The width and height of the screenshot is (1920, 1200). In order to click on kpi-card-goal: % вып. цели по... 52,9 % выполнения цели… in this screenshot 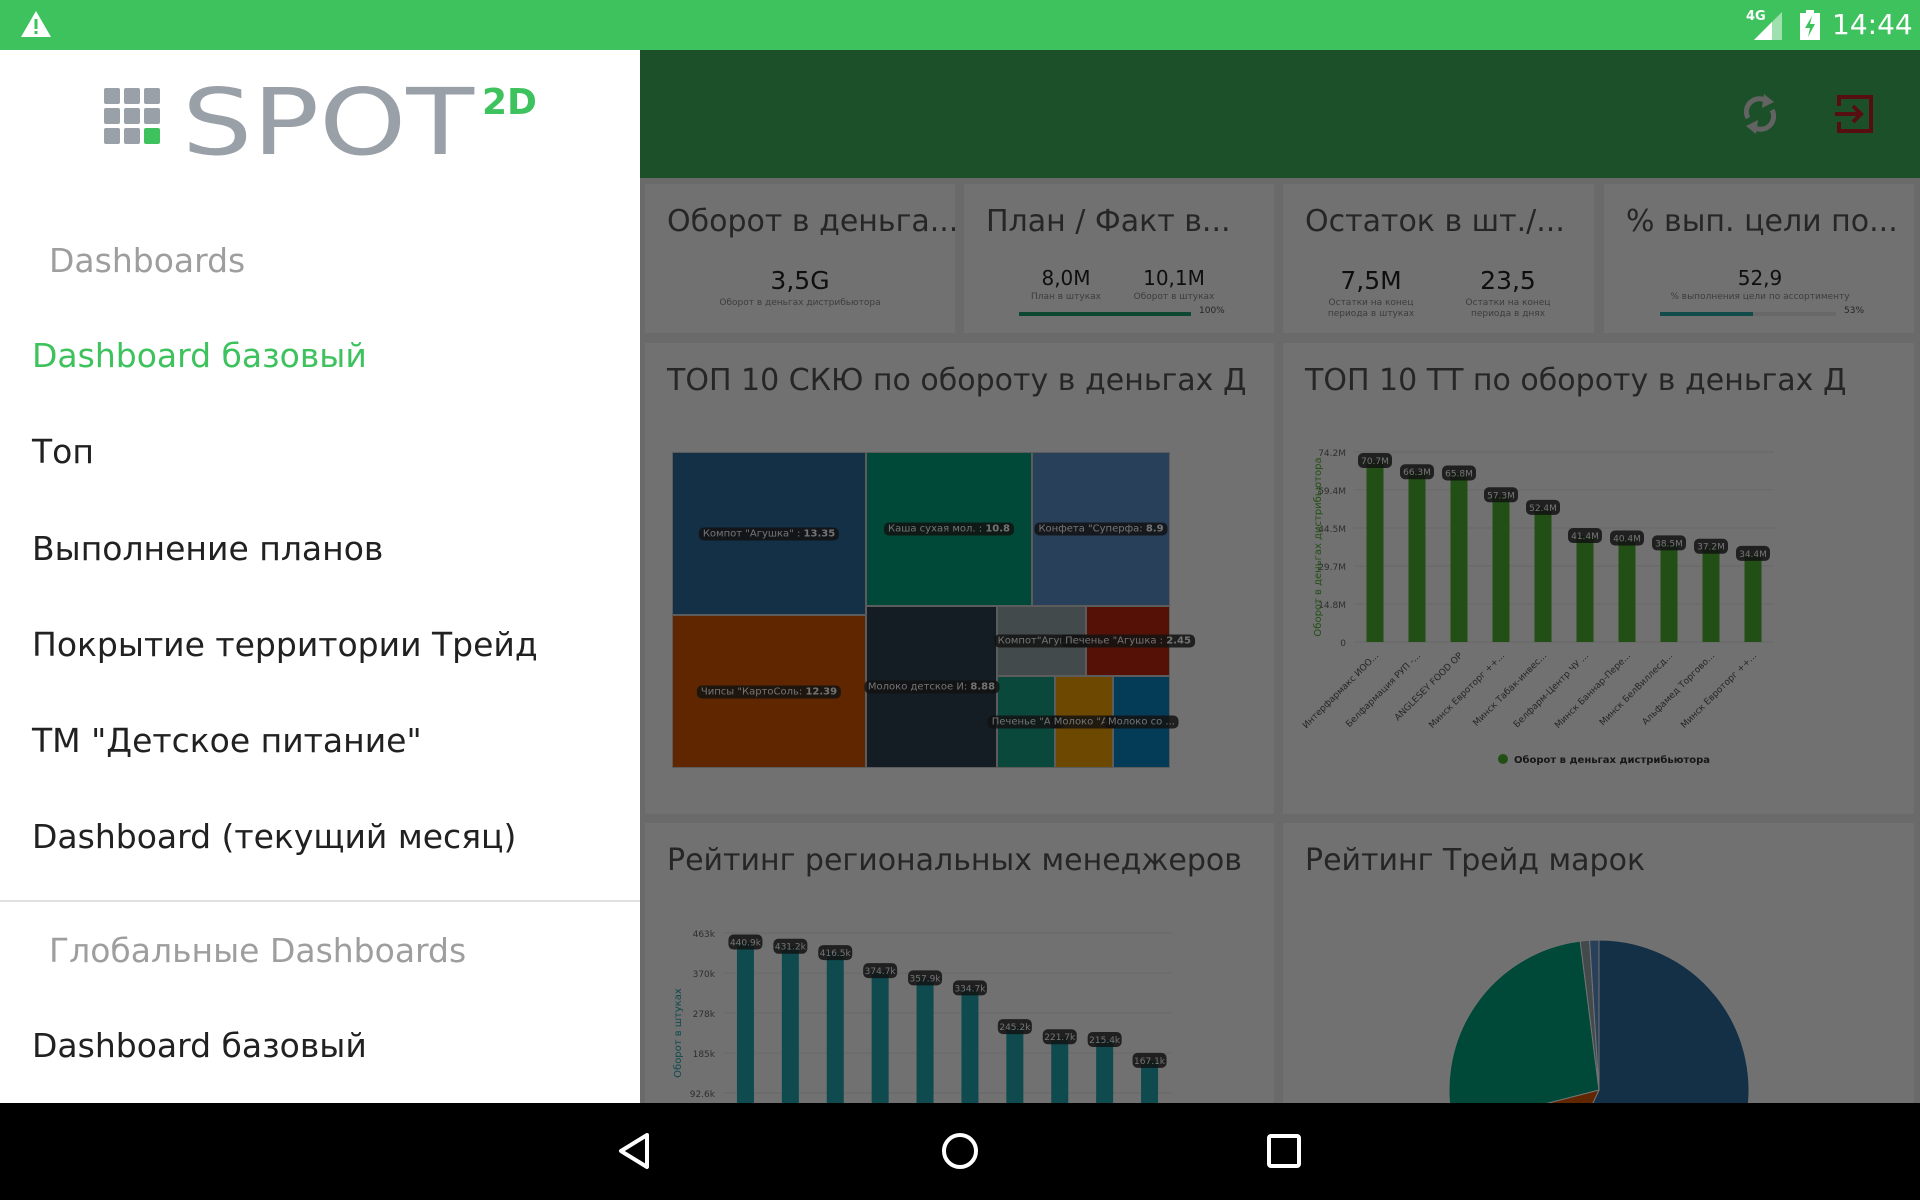, I will do `click(1759, 258)`.